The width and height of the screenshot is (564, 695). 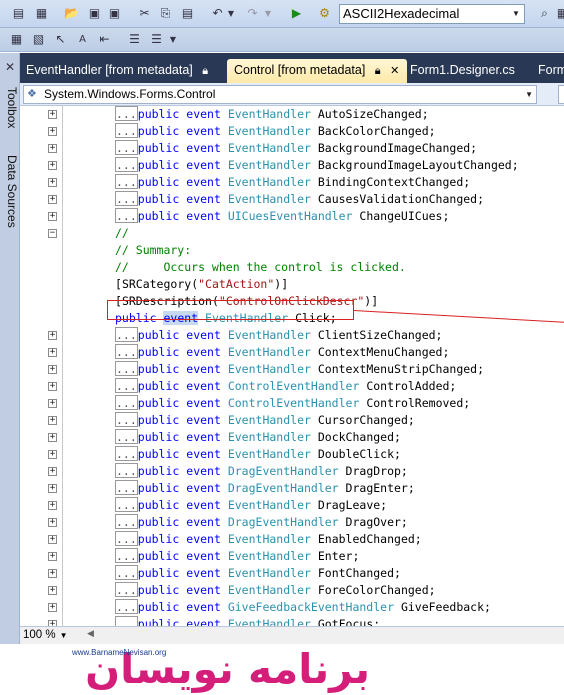 I want to click on tab-control-metadata: Control [from metadata] 🔒︎ ✕, so click(x=317, y=71).